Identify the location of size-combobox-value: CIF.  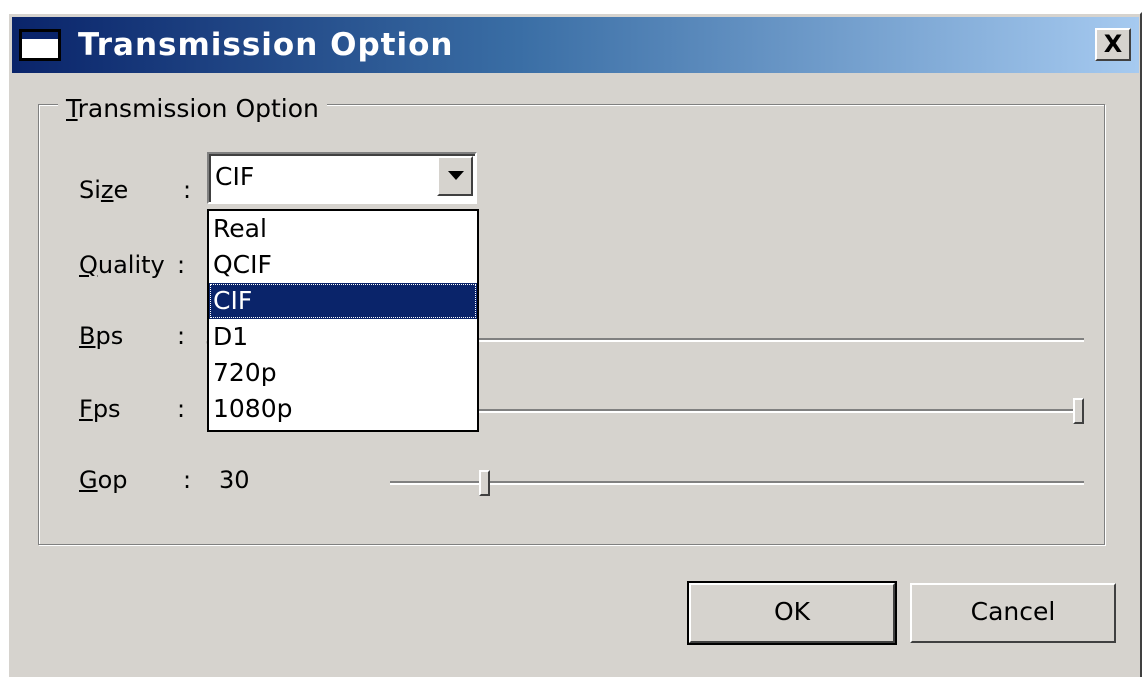
(235, 176).